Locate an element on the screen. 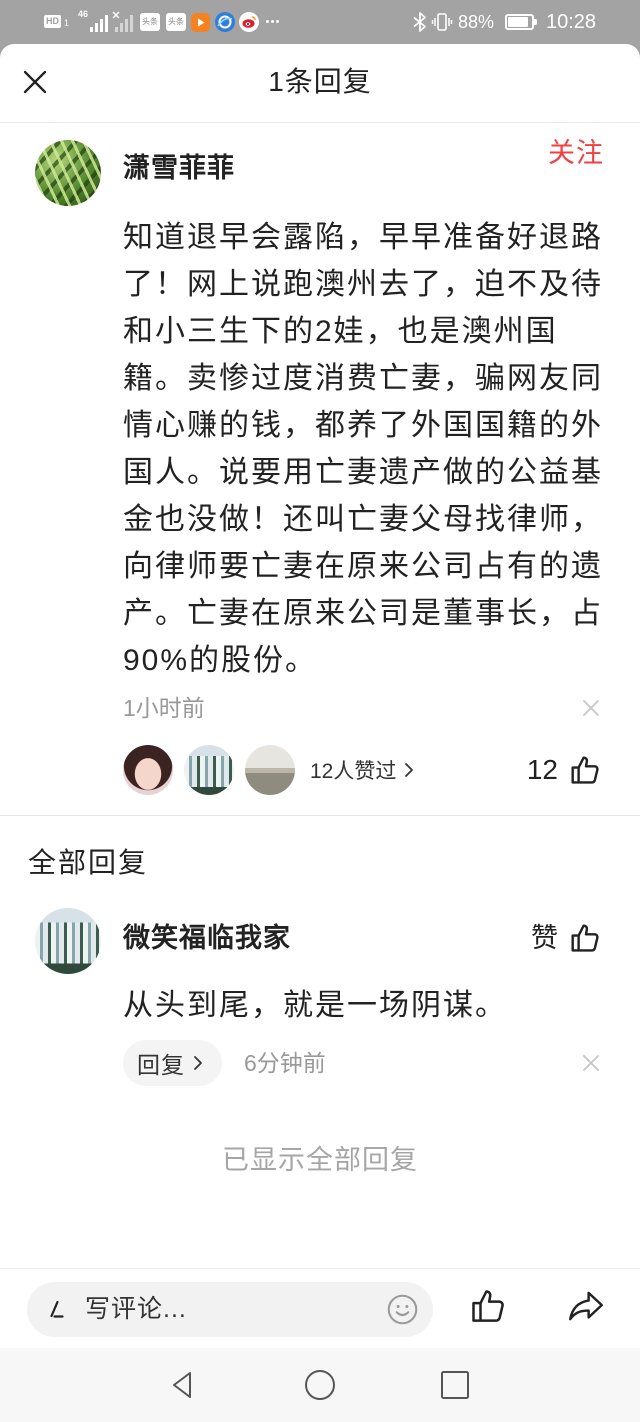 The width and height of the screenshot is (640, 1422). share-icon is located at coordinates (586, 1306).